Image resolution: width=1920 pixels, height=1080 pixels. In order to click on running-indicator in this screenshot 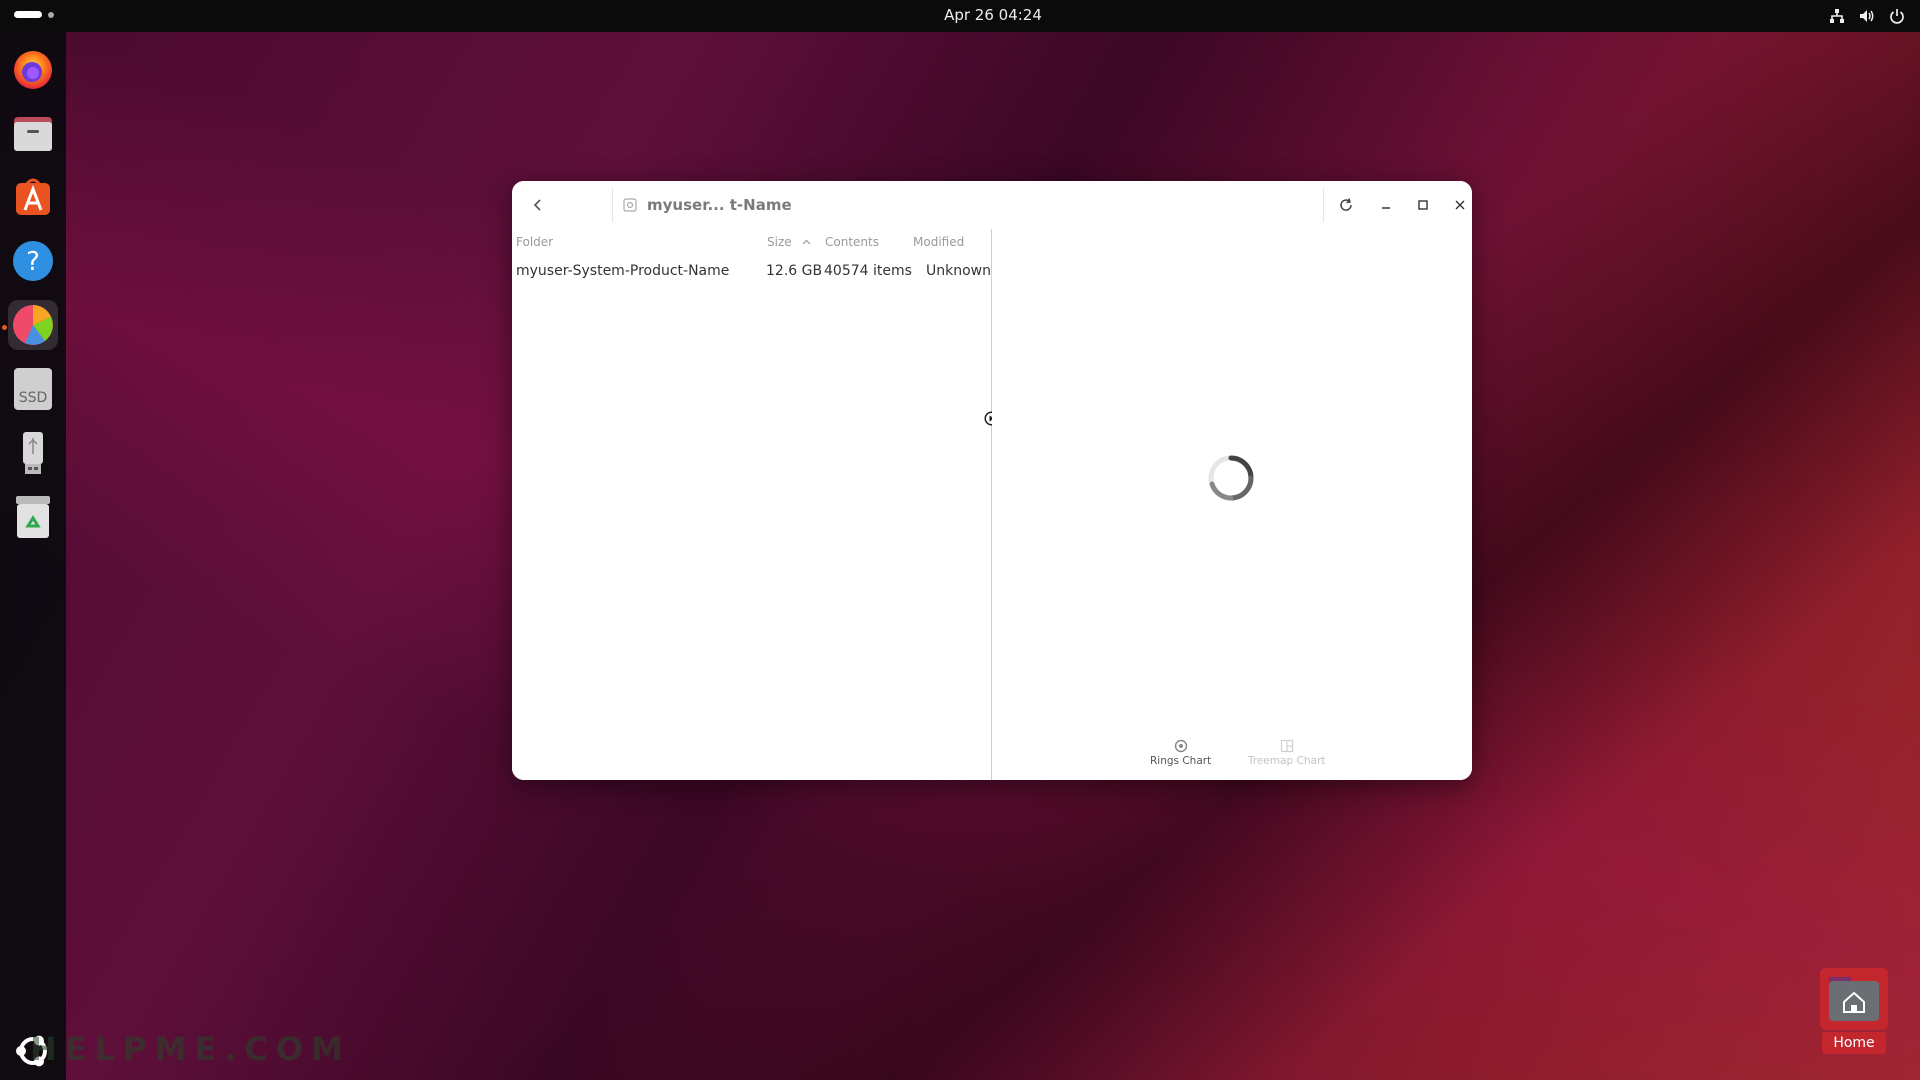, I will do `click(4, 327)`.